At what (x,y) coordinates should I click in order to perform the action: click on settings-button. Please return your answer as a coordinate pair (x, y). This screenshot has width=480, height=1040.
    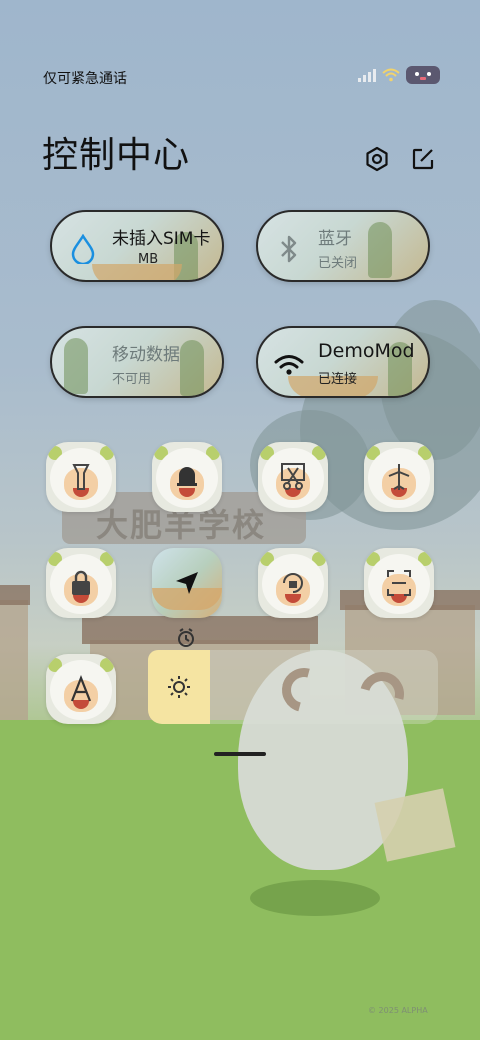
    Looking at the image, I should click on (377, 159).